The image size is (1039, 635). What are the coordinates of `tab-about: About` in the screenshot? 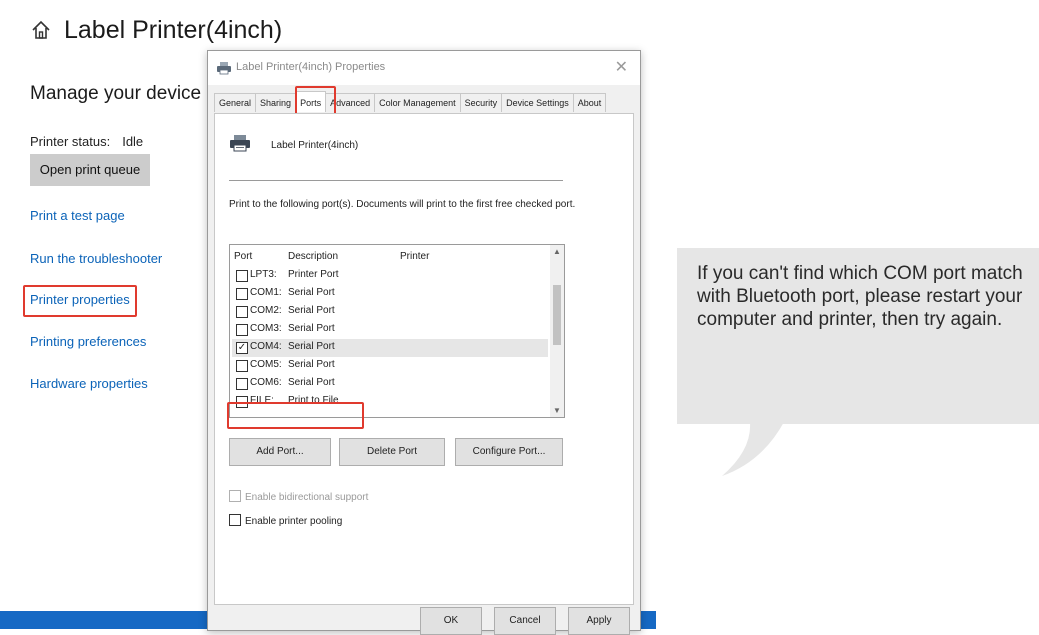 It's located at (589, 102).